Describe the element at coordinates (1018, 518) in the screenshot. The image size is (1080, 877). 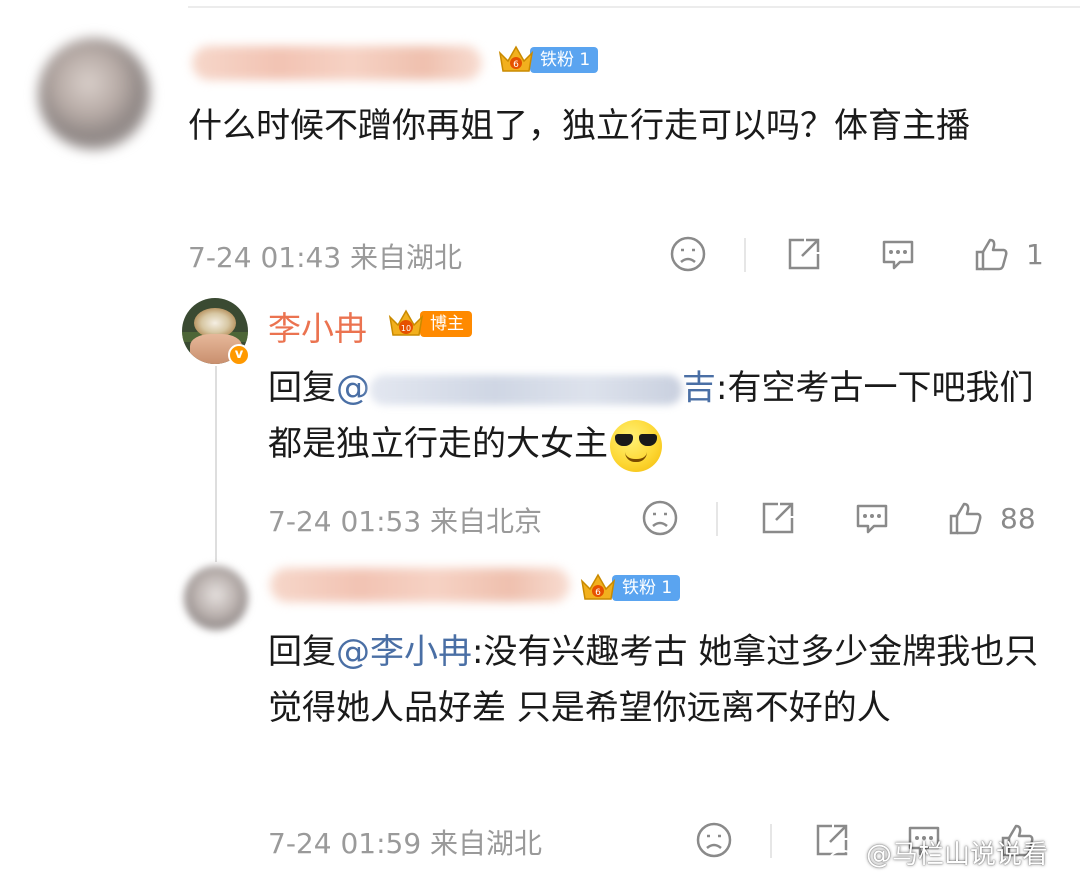
I see `like-count: 88` at that location.